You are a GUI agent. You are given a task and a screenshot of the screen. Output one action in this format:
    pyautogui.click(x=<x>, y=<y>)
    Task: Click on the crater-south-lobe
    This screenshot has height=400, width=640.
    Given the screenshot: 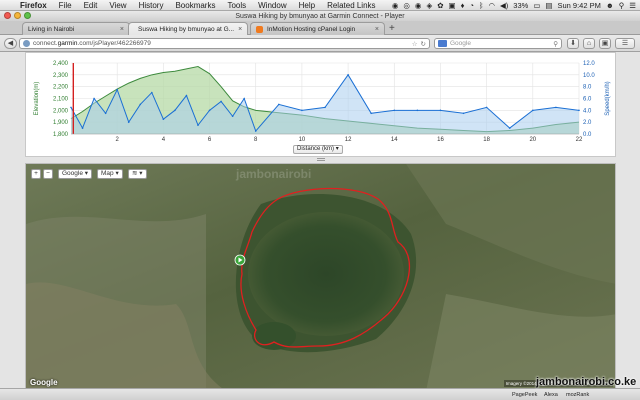 What is the action you would take?
    pyautogui.click(x=274, y=336)
    